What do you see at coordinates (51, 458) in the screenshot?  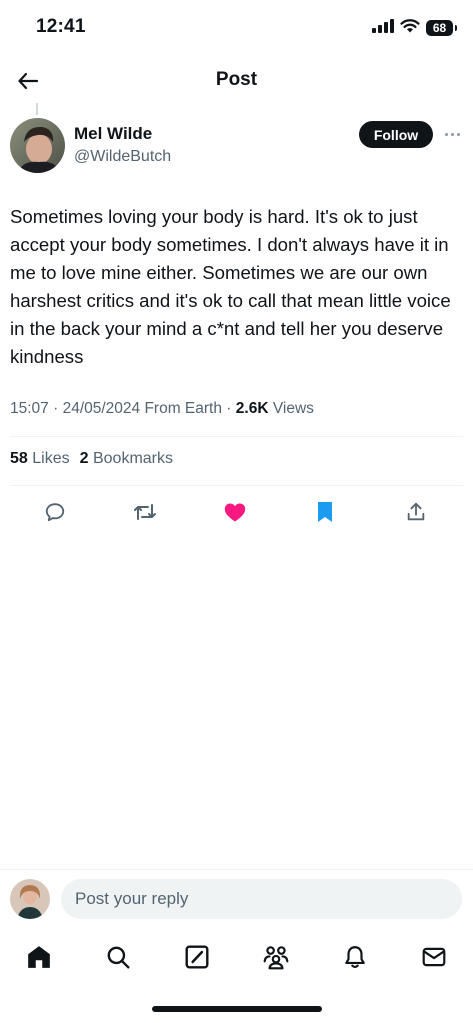 I see `likes-label: Likes` at bounding box center [51, 458].